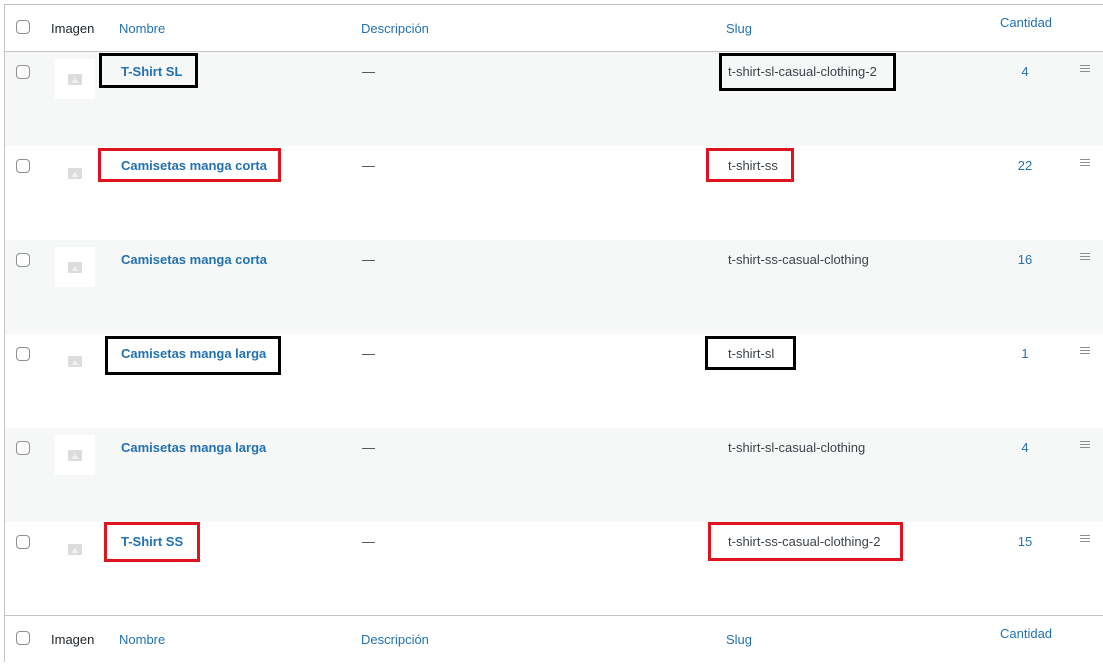  Describe the element at coordinates (23, 638) in the screenshot. I see `select-all-checkbox-footer` at that location.